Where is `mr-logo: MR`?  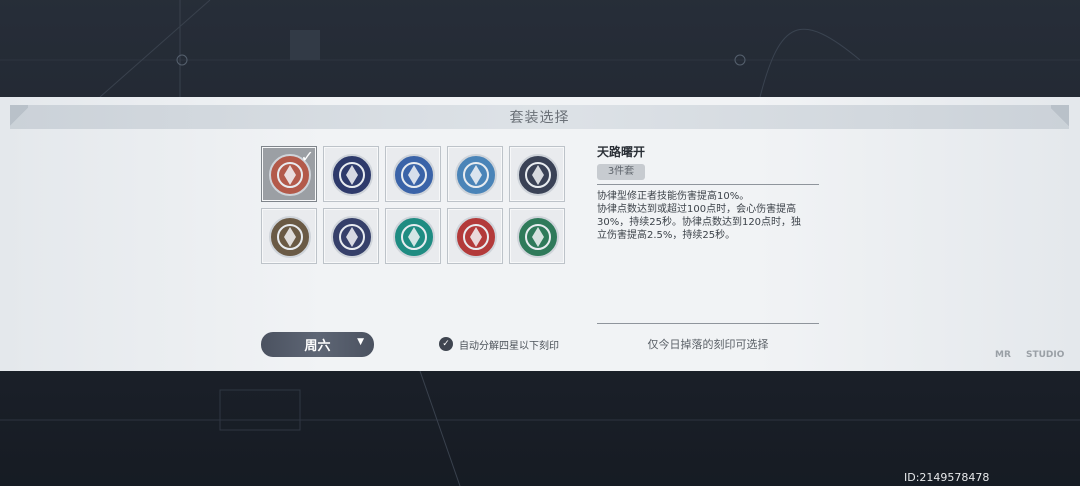 mr-logo: MR is located at coordinates (1003, 355).